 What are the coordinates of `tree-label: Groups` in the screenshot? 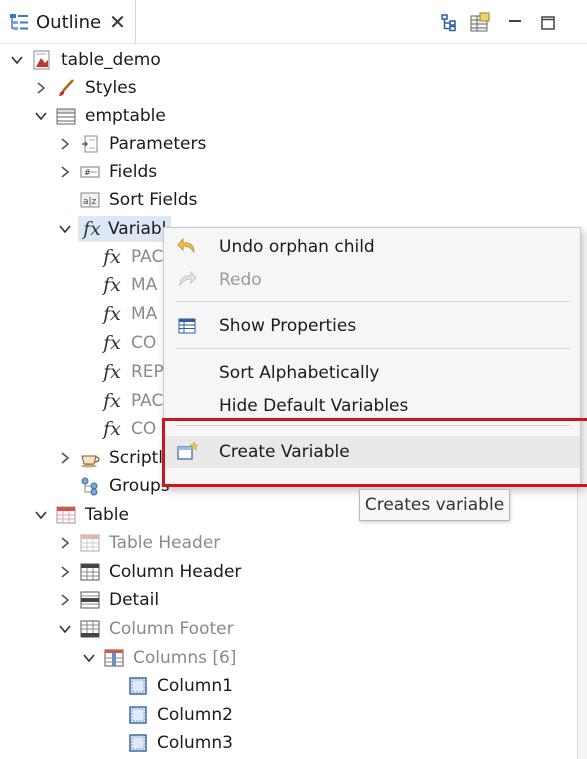 It's located at (139, 486).